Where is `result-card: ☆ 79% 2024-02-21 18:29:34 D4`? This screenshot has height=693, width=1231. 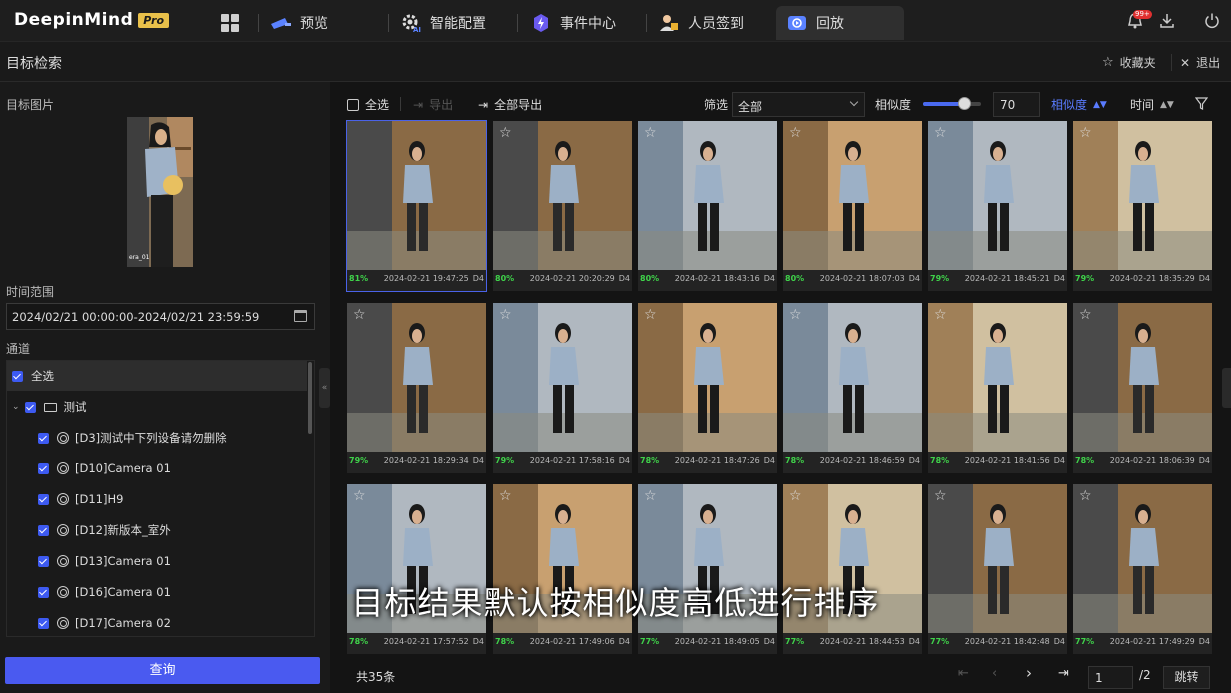 result-card: ☆ 79% 2024-02-21 18:29:34 D4 is located at coordinates (416, 388).